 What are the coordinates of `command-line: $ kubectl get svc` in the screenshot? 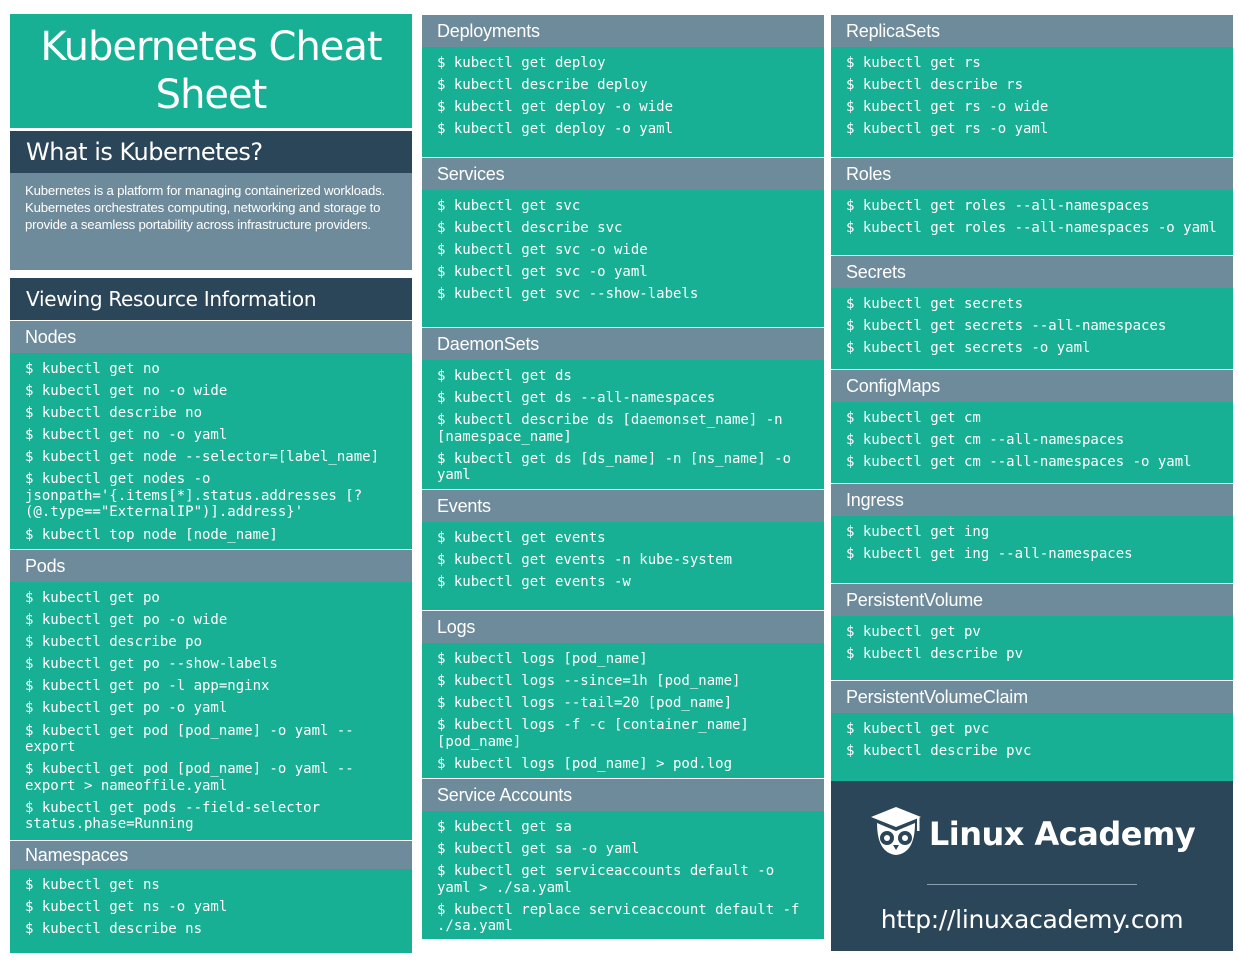 It's located at (509, 206).